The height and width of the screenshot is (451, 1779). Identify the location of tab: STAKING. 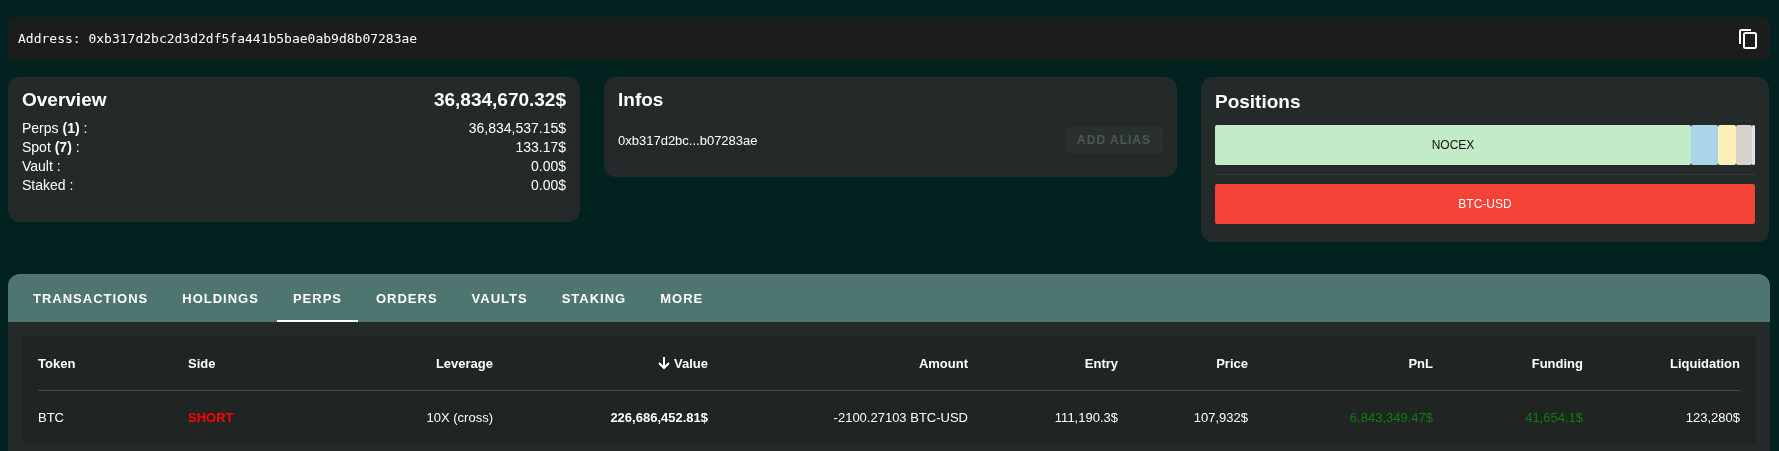
(594, 298).